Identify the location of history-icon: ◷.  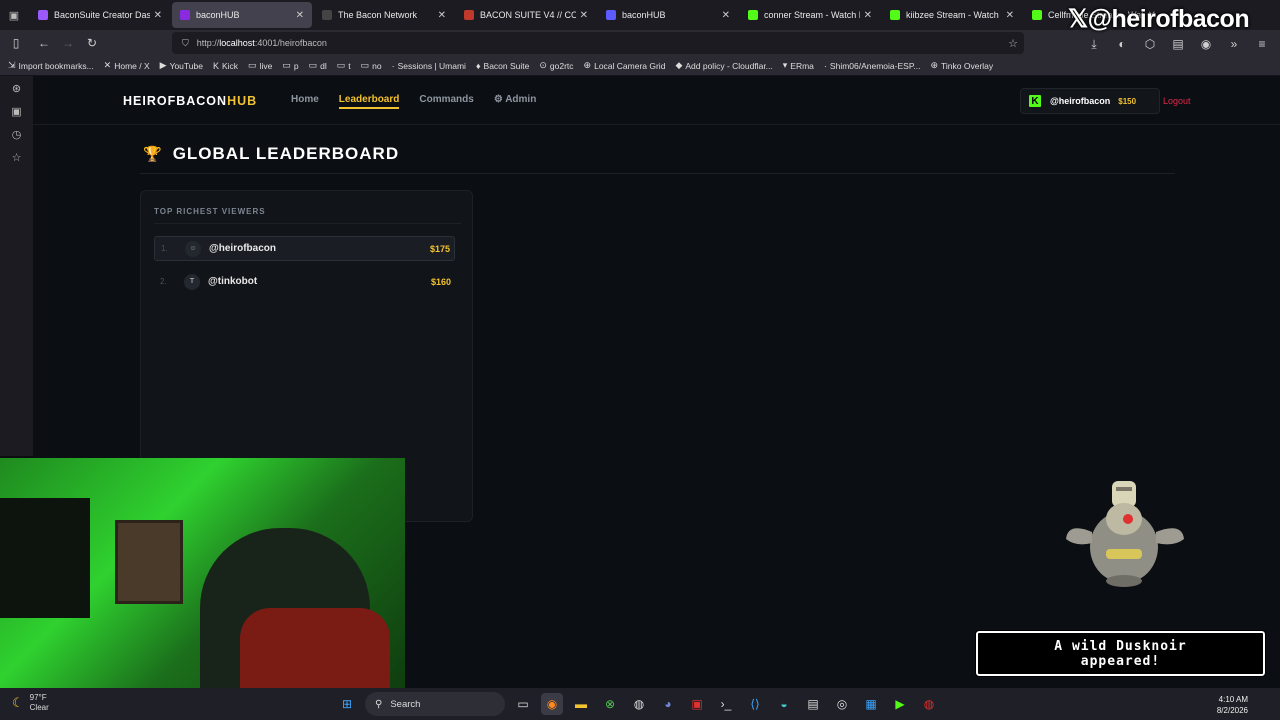
(17, 134).